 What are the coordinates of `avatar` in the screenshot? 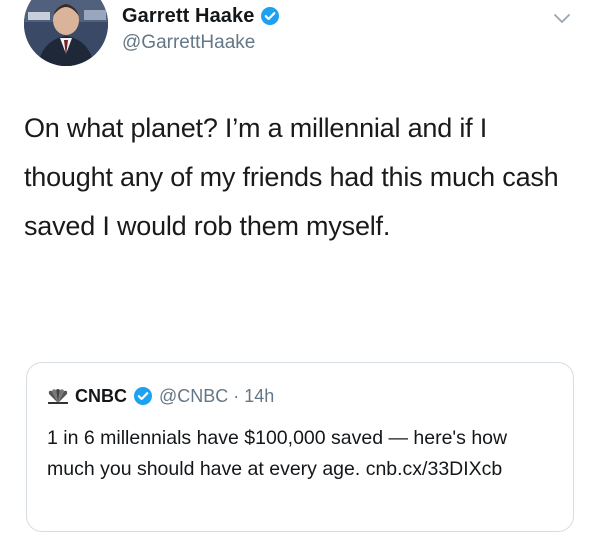 It's located at (66, 33).